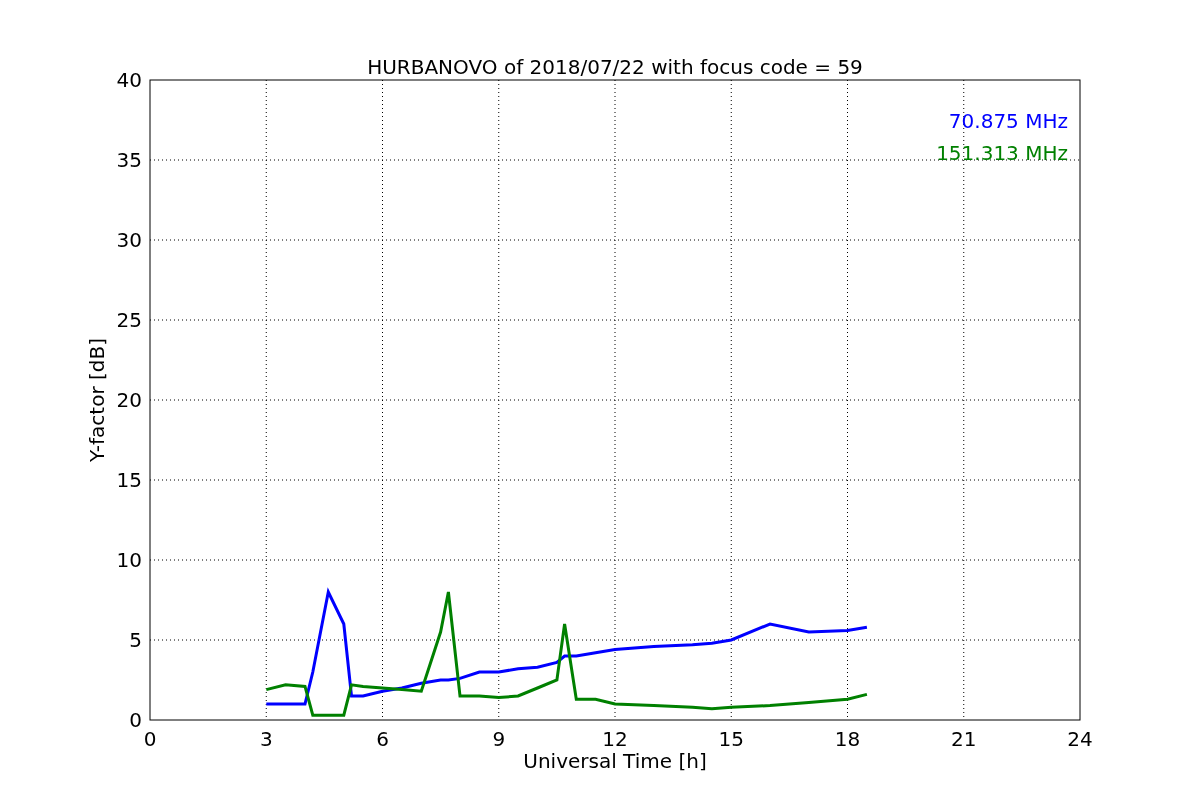 The width and height of the screenshot is (1200, 800). What do you see at coordinates (499, 739) in the screenshot?
I see `x-tick-label: 9` at bounding box center [499, 739].